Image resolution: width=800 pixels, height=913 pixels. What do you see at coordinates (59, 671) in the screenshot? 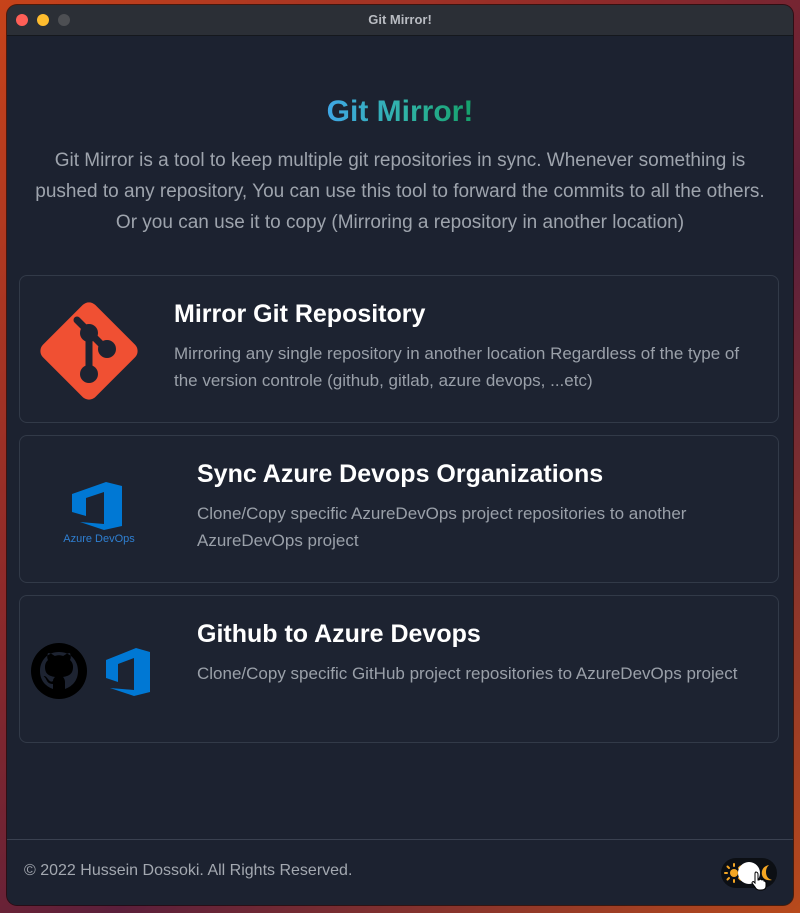
I see `github-logo-icon` at bounding box center [59, 671].